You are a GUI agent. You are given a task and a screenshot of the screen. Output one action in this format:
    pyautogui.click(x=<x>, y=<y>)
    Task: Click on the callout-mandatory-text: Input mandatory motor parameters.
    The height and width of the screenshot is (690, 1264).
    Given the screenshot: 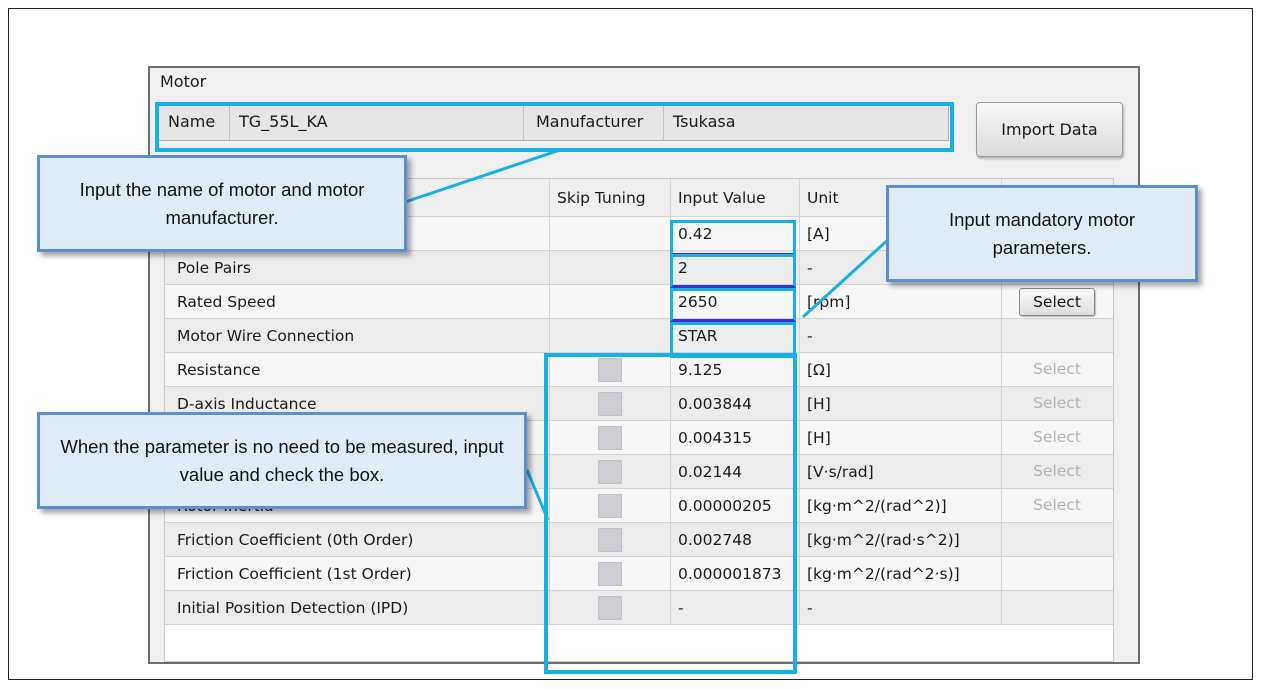 What is the action you would take?
    pyautogui.click(x=1042, y=233)
    